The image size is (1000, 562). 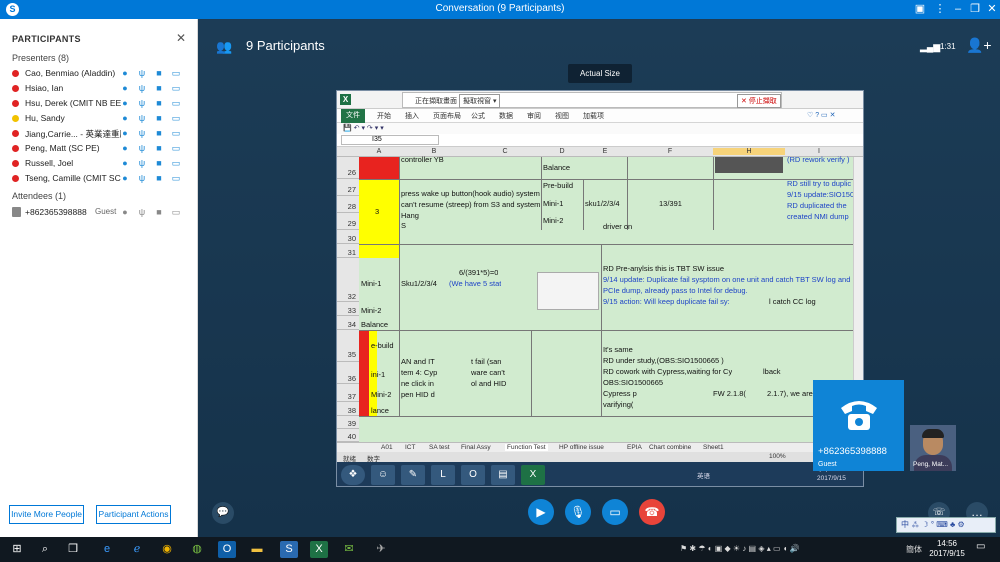 I want to click on ribbon-tab-insert: 插入, so click(x=412, y=116).